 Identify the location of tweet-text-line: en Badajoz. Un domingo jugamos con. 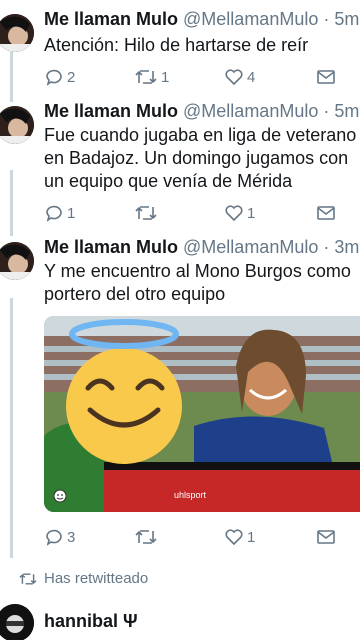
(196, 158).